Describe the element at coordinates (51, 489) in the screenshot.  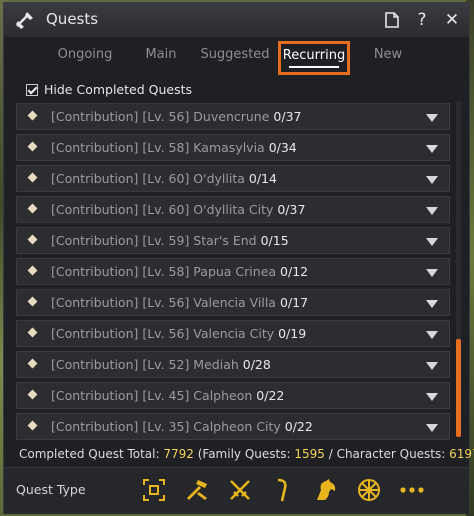
I see `quest-type-label: Quest Type` at that location.